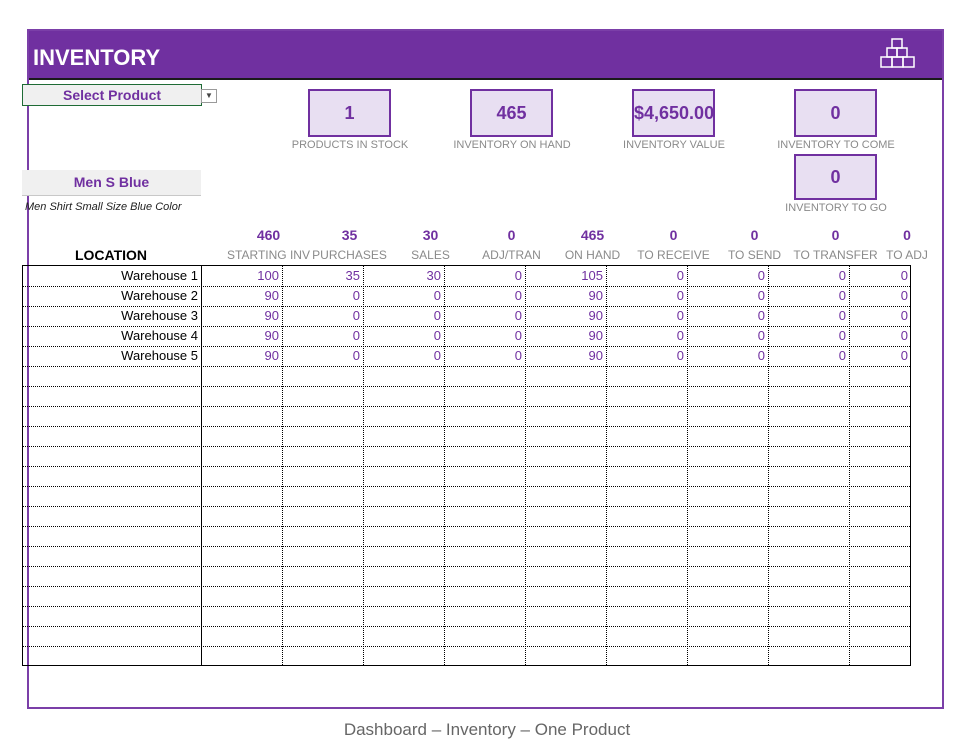 This screenshot has width=974, height=754. What do you see at coordinates (111, 255) in the screenshot?
I see `location-header: LOCATION` at bounding box center [111, 255].